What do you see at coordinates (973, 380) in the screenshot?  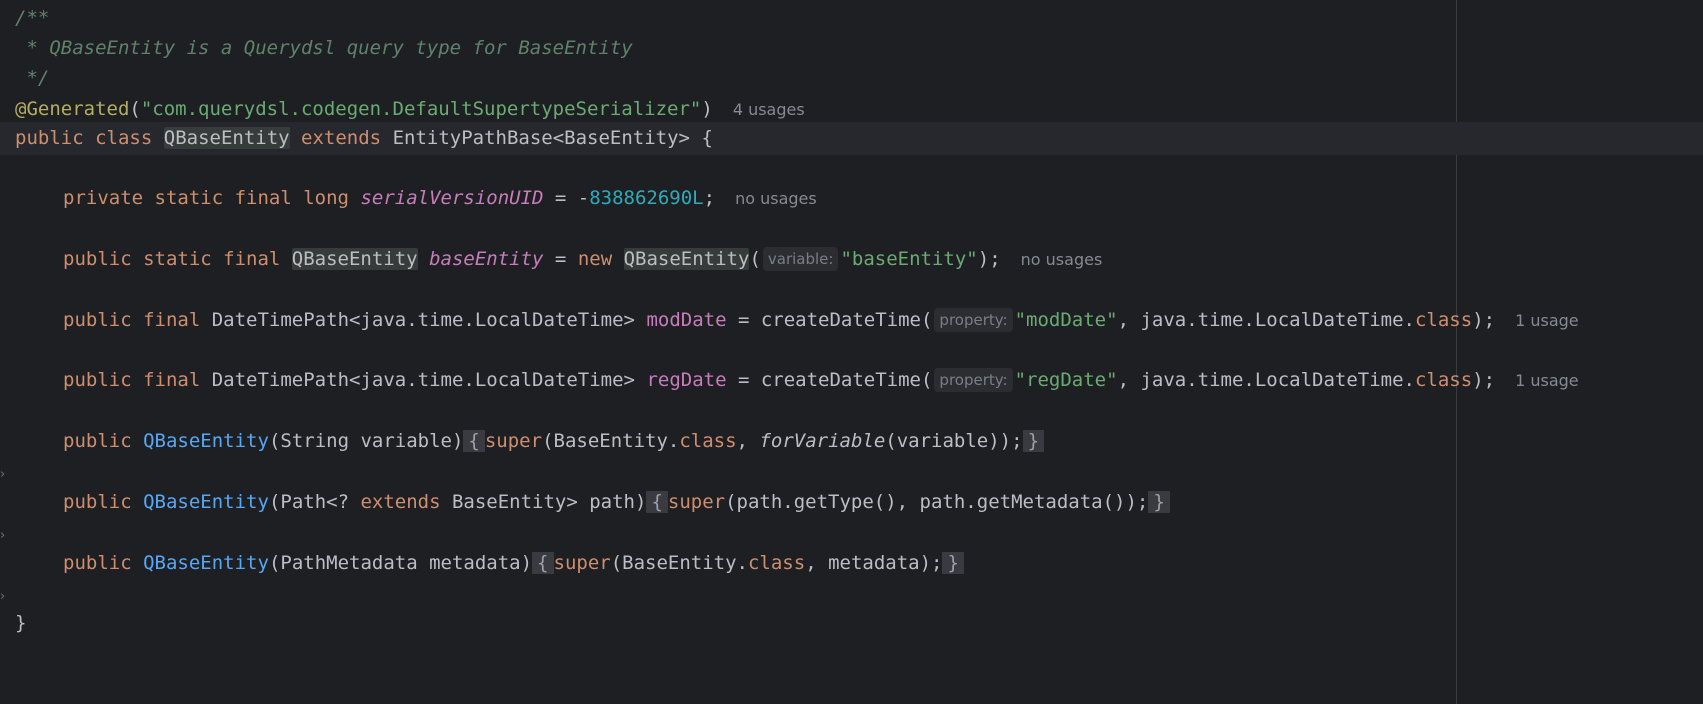 I see `parameter-name-hint: property:` at bounding box center [973, 380].